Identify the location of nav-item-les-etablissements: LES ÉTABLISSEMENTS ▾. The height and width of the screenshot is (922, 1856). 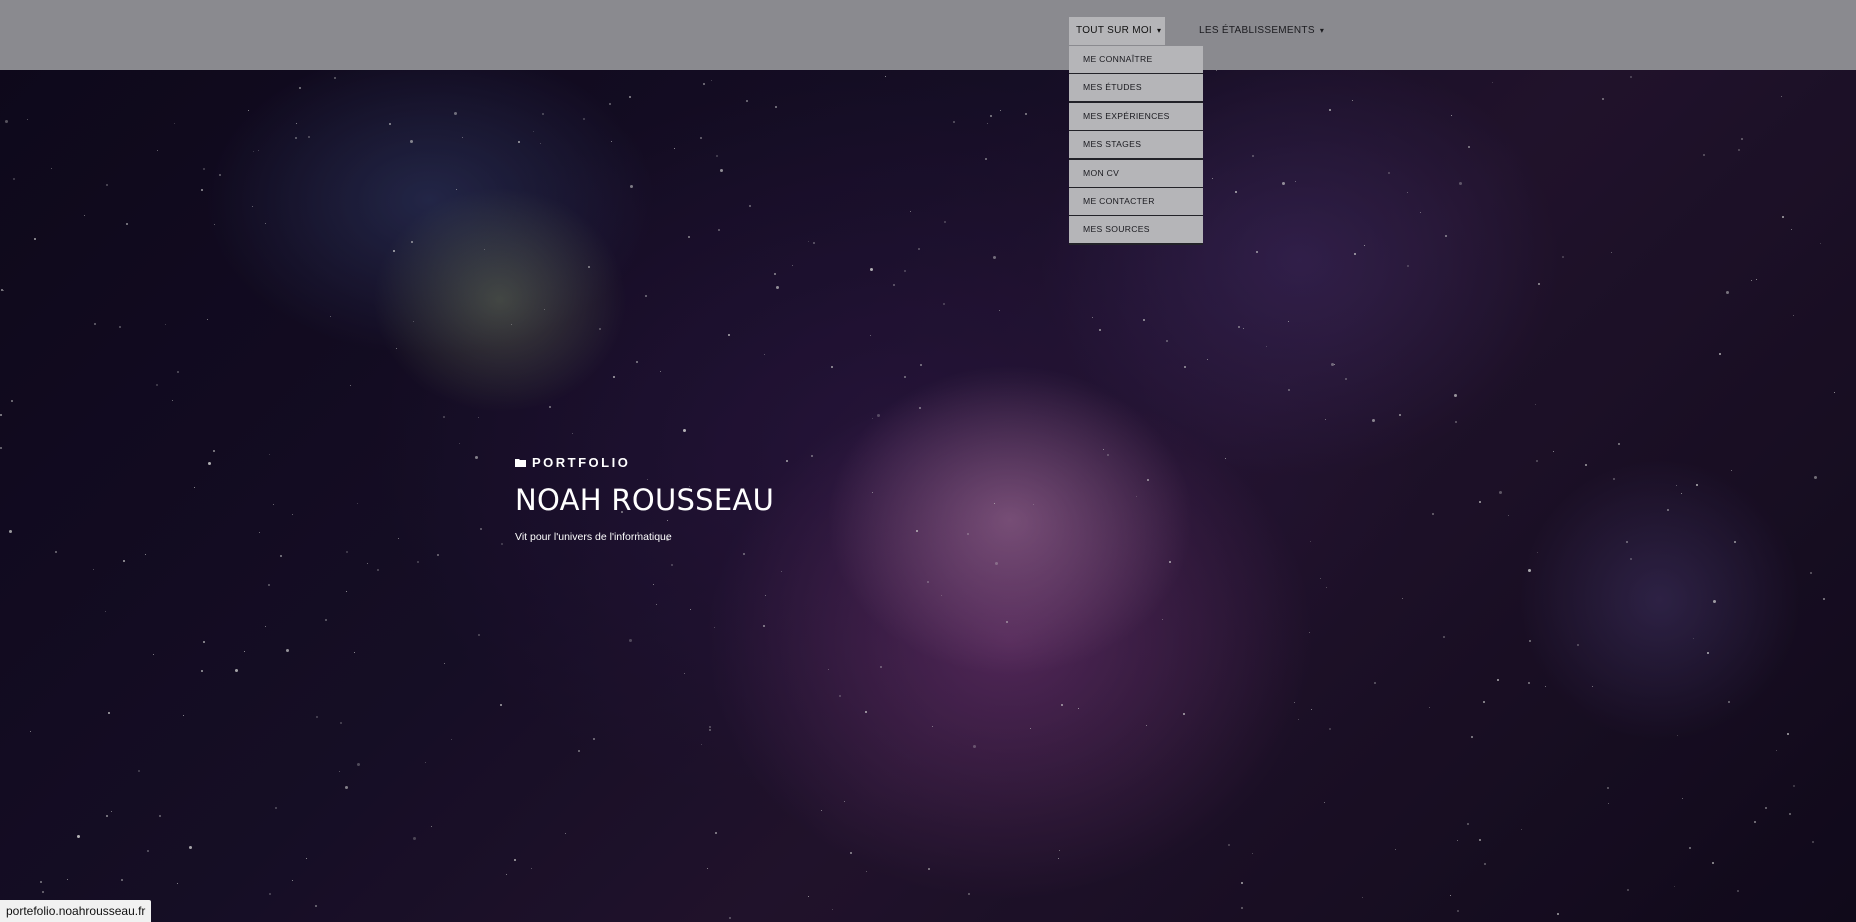
(1261, 31).